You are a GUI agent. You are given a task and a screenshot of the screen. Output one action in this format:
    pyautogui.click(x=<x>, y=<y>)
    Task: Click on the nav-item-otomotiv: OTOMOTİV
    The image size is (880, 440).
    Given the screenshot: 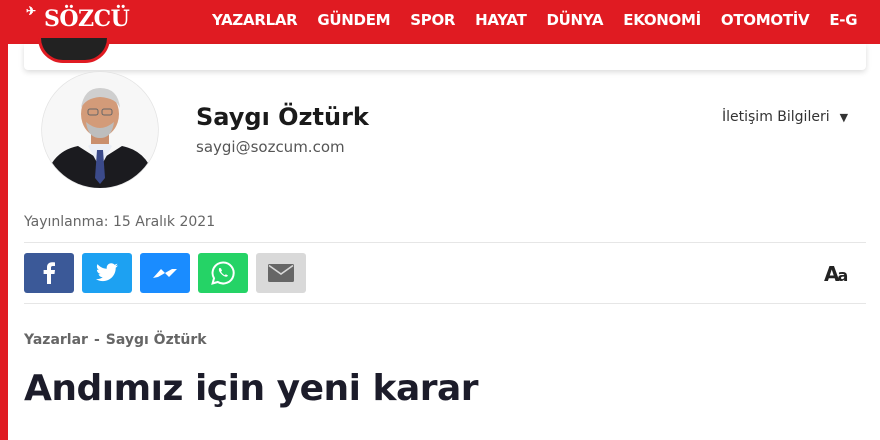 What is the action you would take?
    pyautogui.click(x=765, y=20)
    